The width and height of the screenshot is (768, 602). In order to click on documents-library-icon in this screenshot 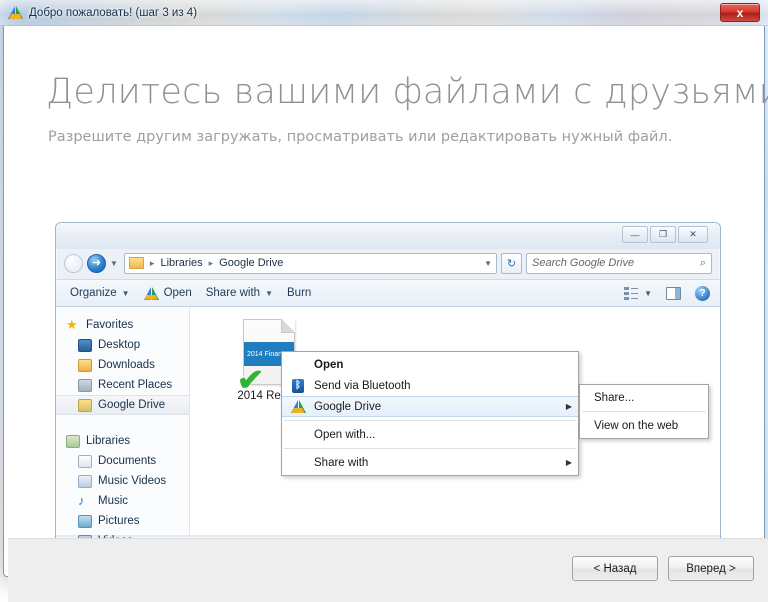, I will do `click(85, 461)`.